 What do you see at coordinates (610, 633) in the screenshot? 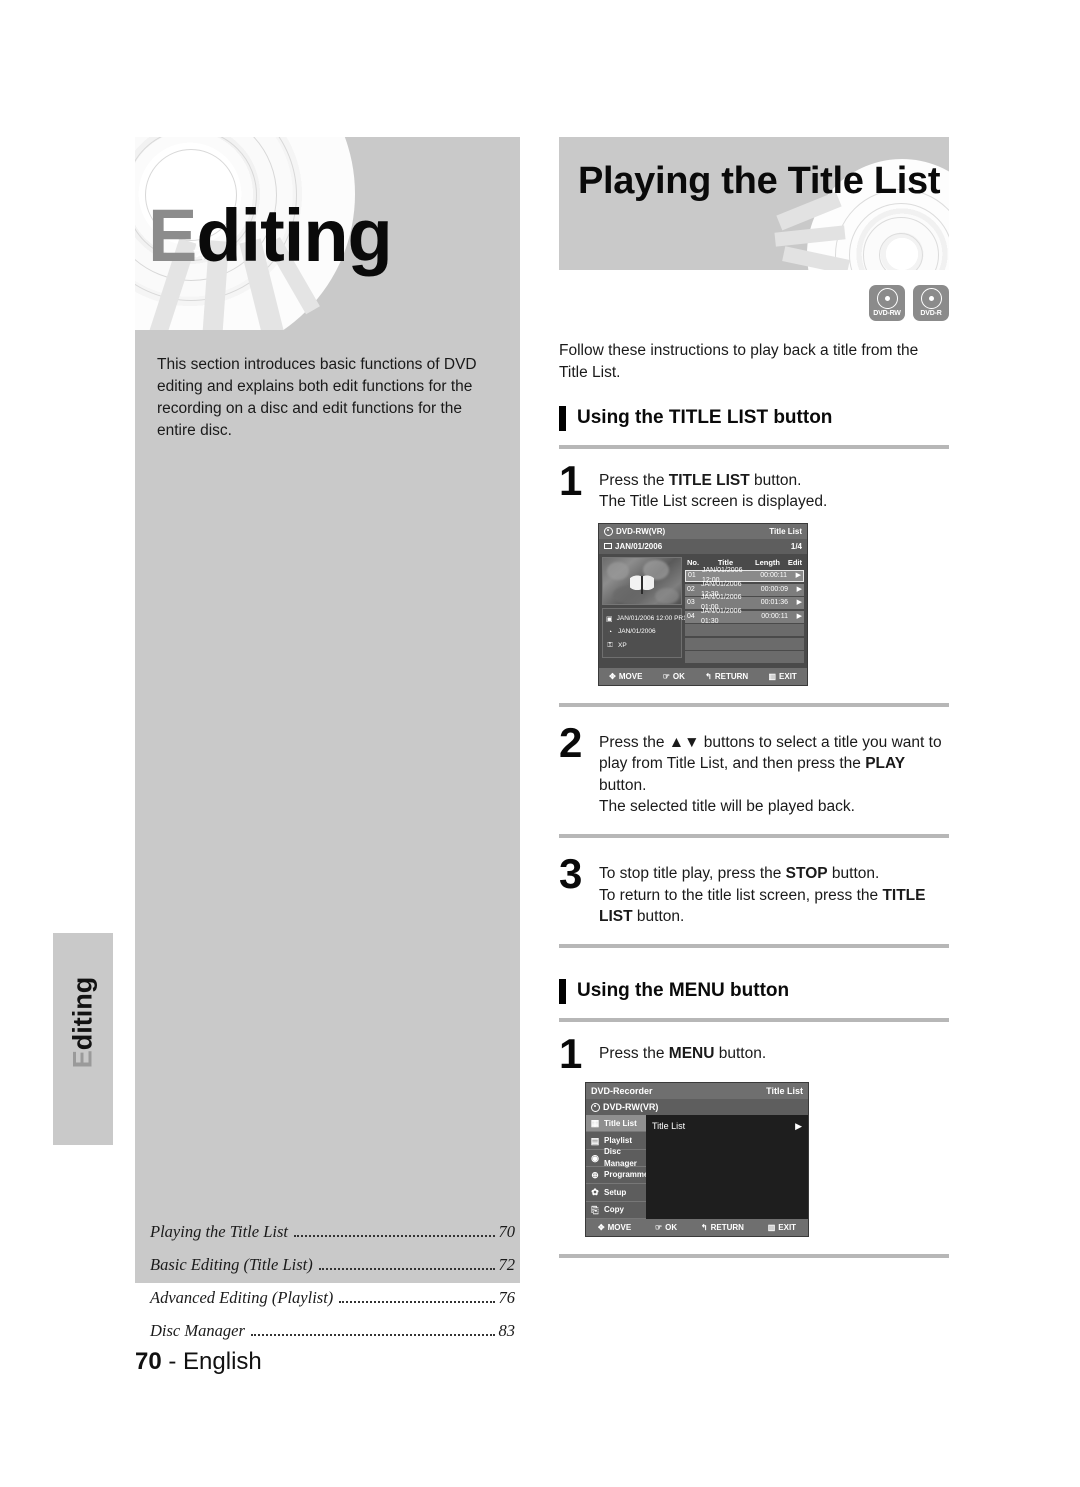
I see `clock-icon: ◔` at bounding box center [610, 633].